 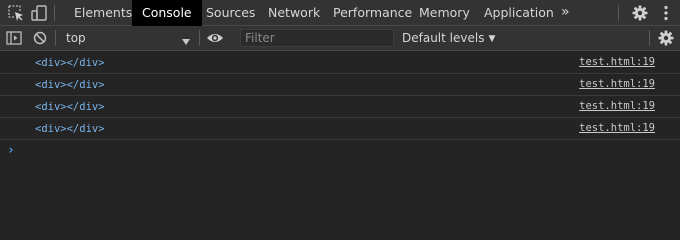 I want to click on context-selector: top, so click(x=130, y=38).